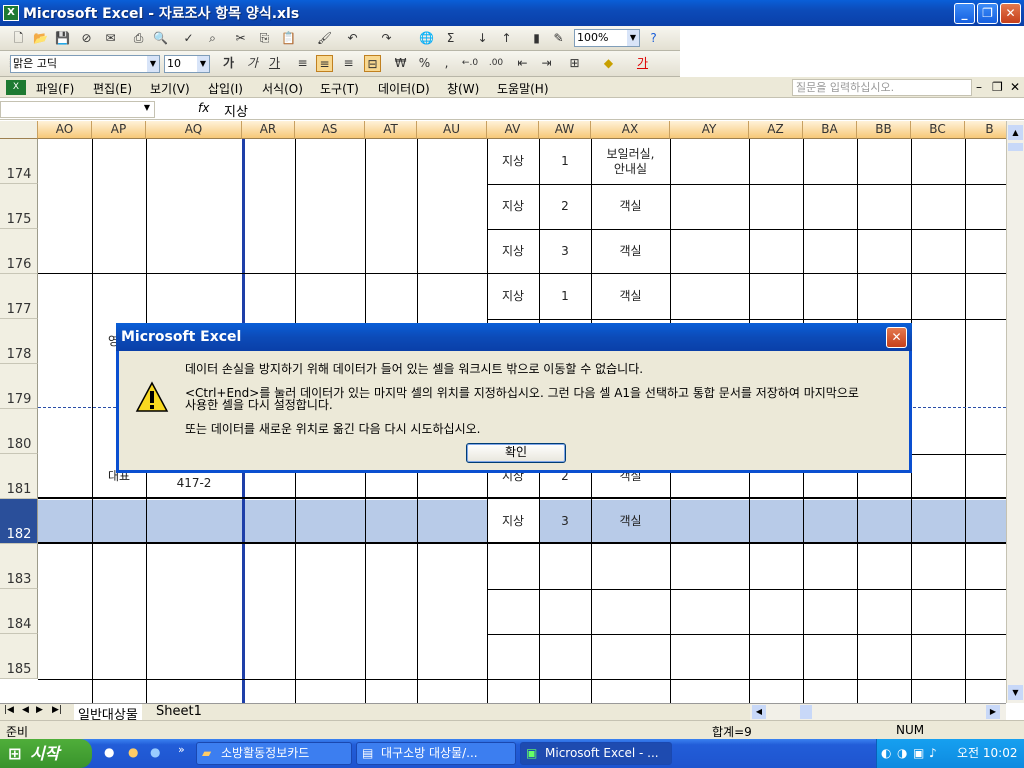 This screenshot has height=768, width=1024. What do you see at coordinates (170, 88) in the screenshot?
I see `menu-view: 보기(V)` at bounding box center [170, 88].